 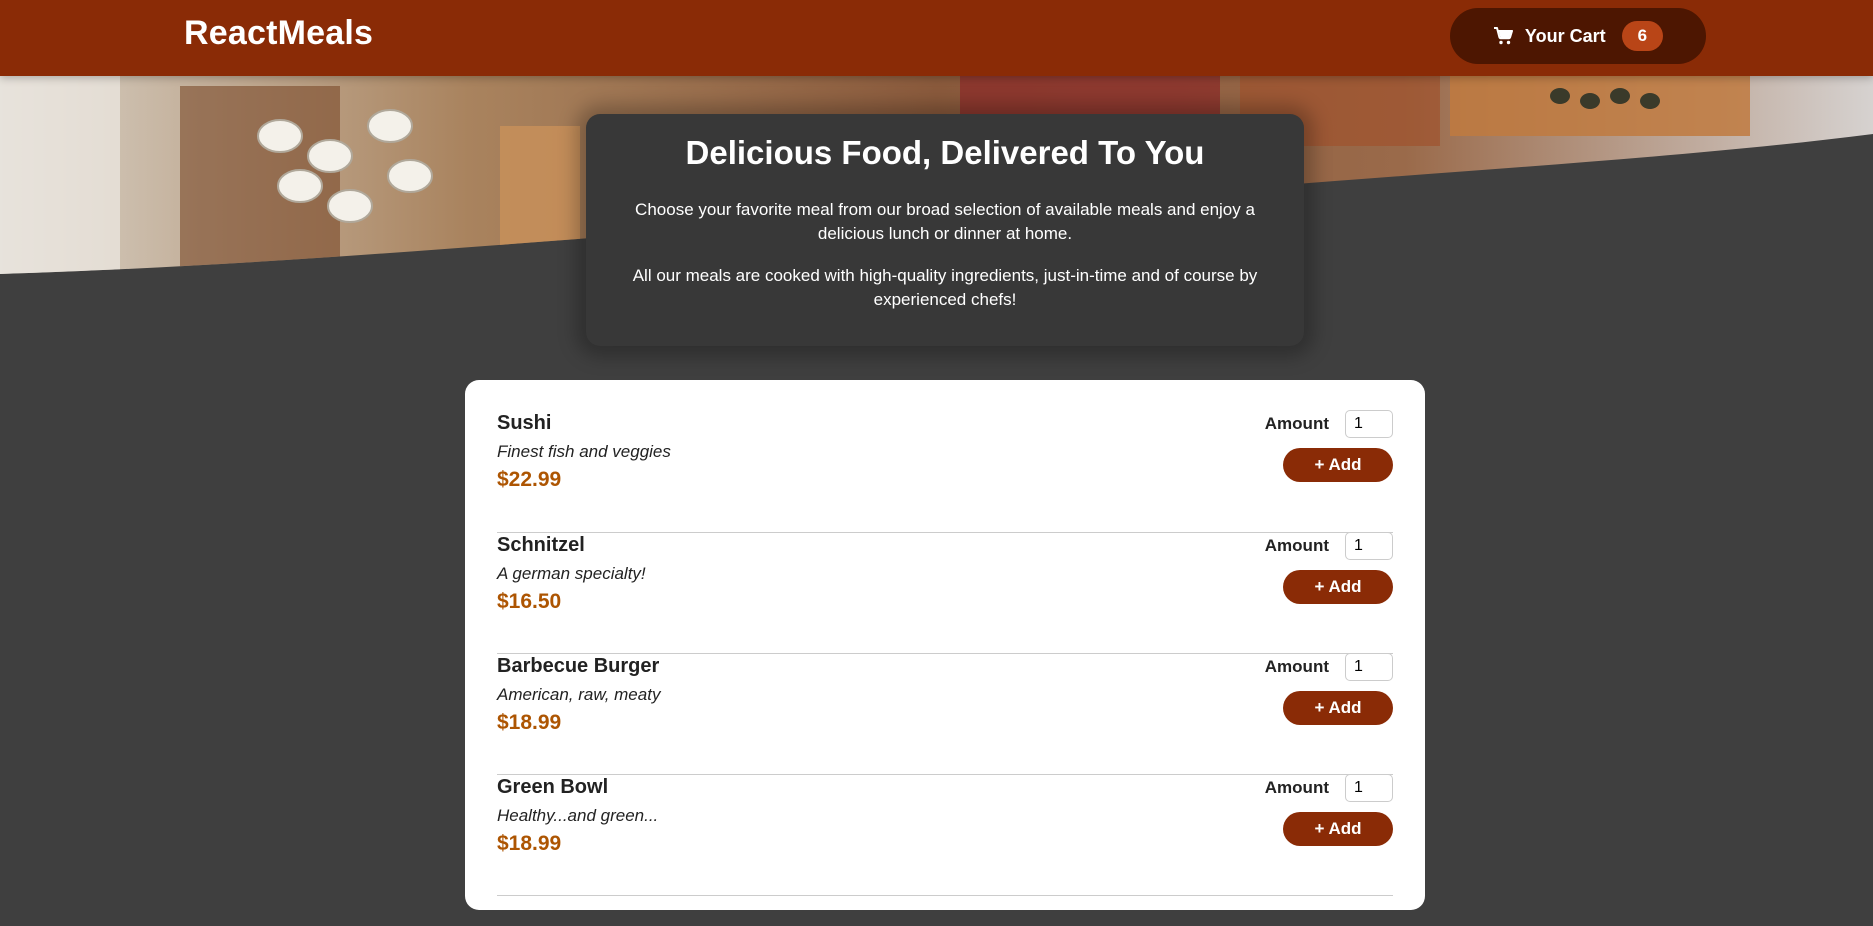 What do you see at coordinates (578, 666) in the screenshot?
I see `meal-name: Barbecue Burger` at bounding box center [578, 666].